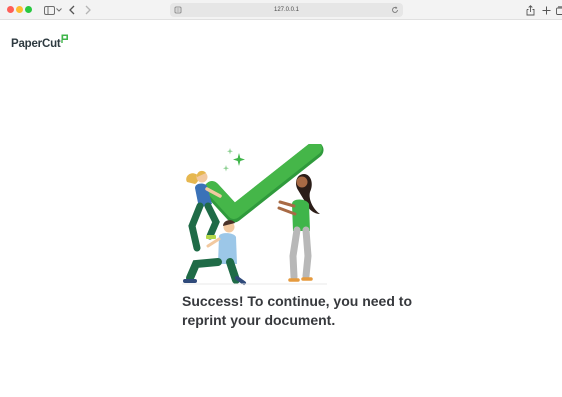 This screenshot has height=397, width=562. Describe the element at coordinates (298, 228) in the screenshot. I see `person-holding` at that location.